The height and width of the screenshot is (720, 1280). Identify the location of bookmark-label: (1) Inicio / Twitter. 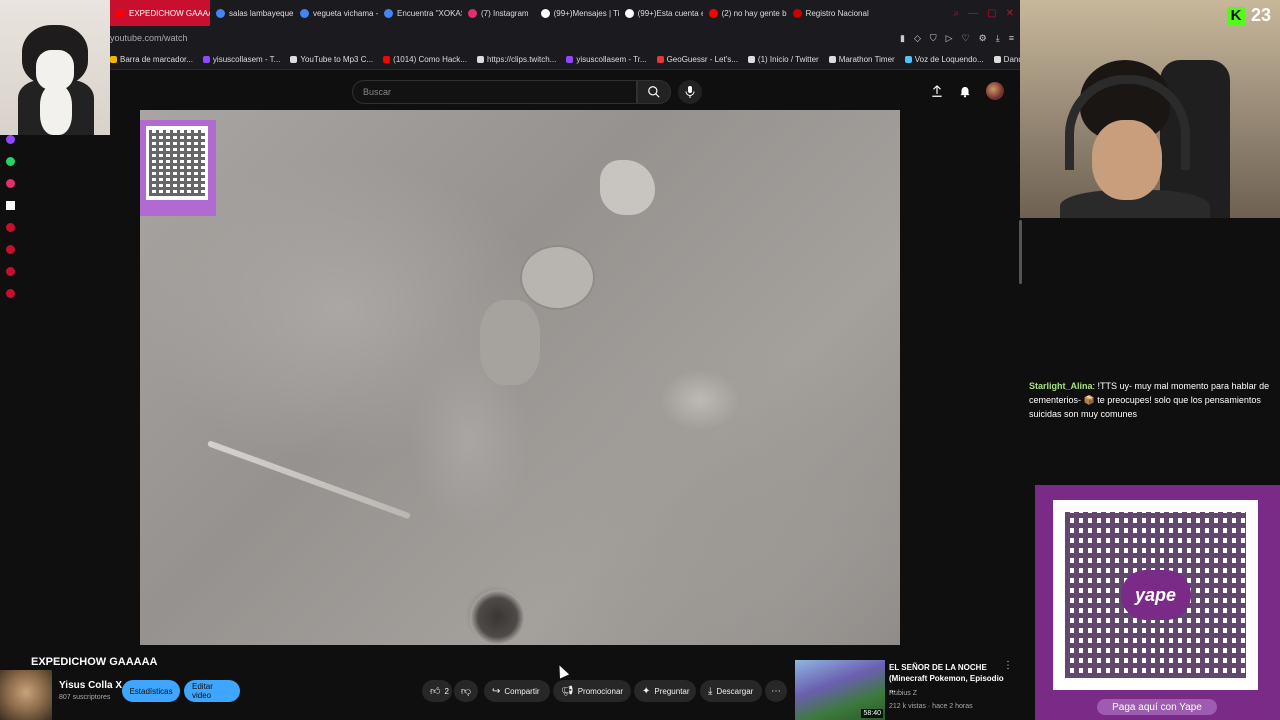
(788, 59).